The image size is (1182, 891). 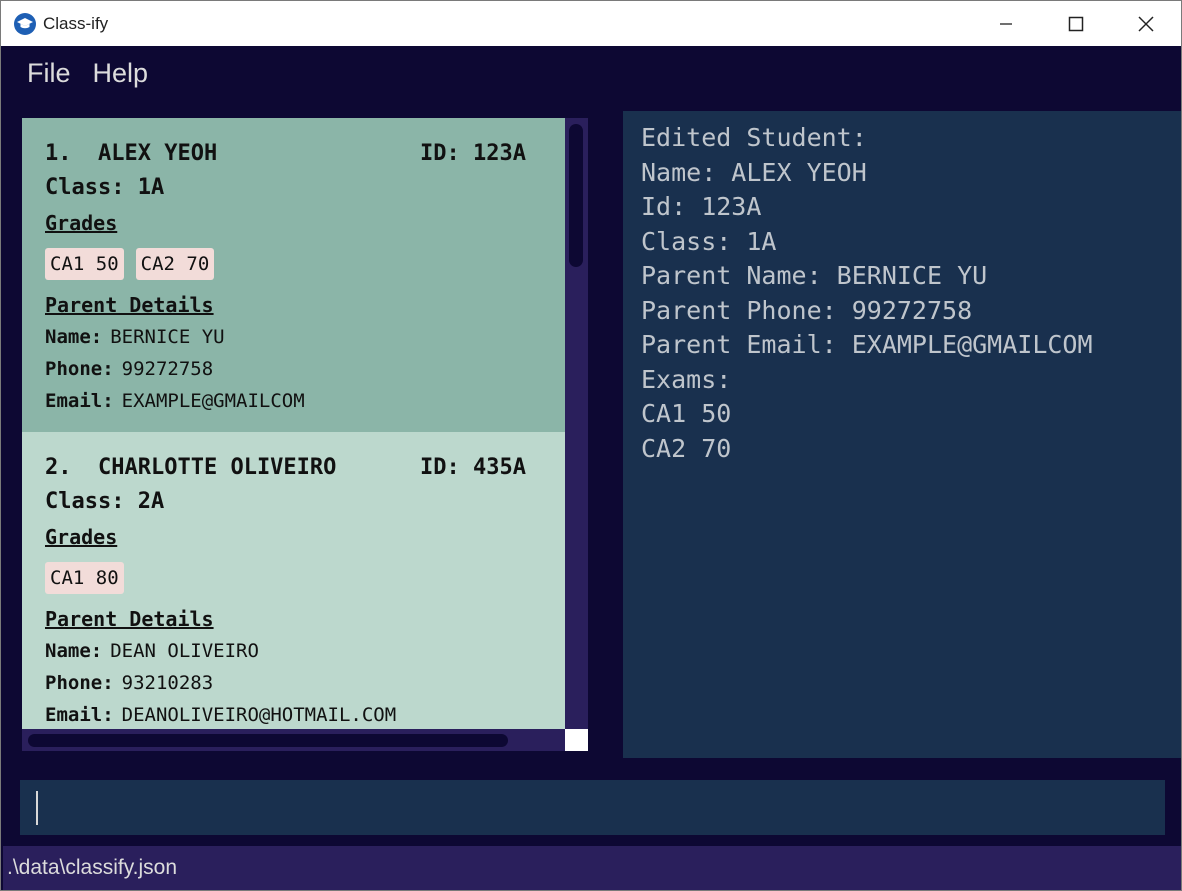 What do you see at coordinates (37, 807) in the screenshot?
I see `text-caret` at bounding box center [37, 807].